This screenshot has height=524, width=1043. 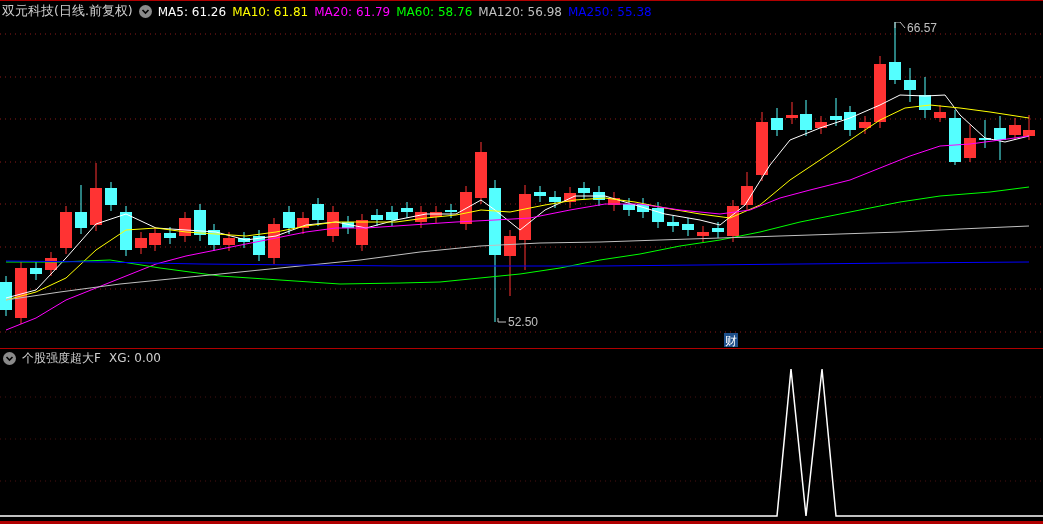 What do you see at coordinates (270, 11) in the screenshot?
I see `moving-average-value: MA10: 61.81` at bounding box center [270, 11].